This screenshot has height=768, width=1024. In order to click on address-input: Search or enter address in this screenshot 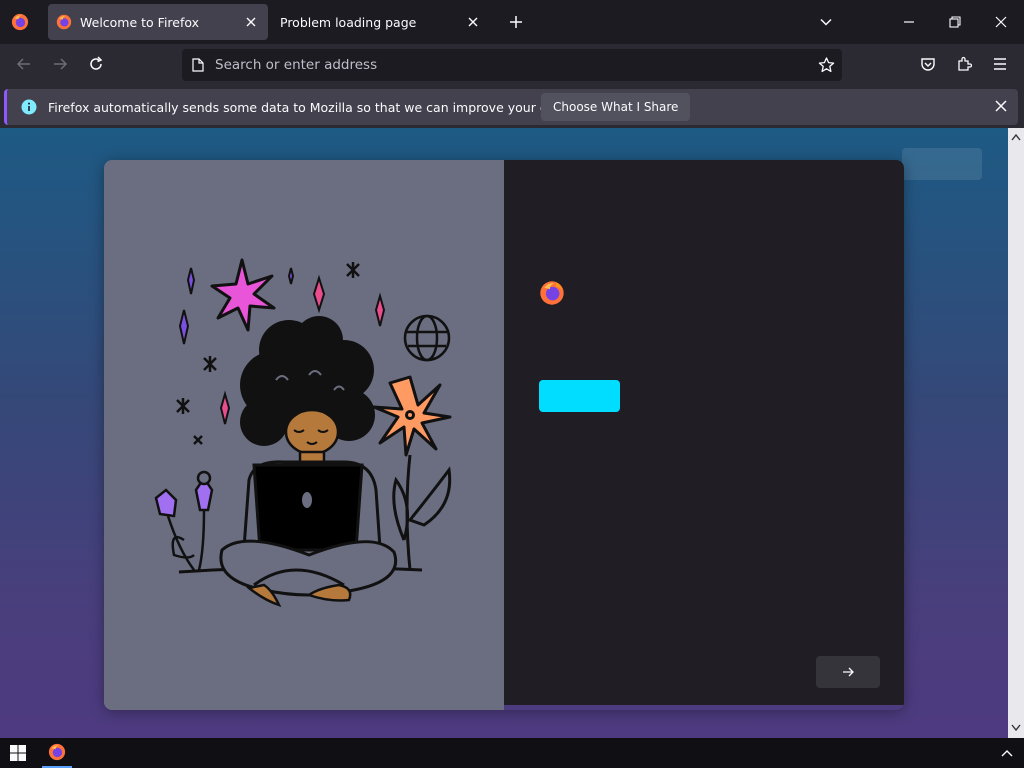, I will do `click(296, 65)`.